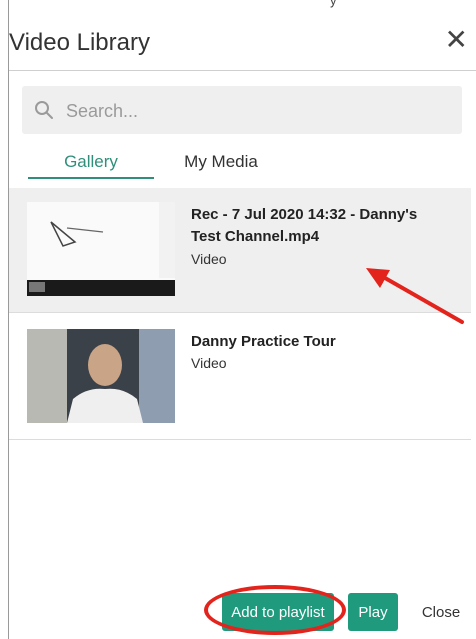 This screenshot has height=639, width=476. What do you see at coordinates (91, 178) in the screenshot?
I see `active-tab-underline` at bounding box center [91, 178].